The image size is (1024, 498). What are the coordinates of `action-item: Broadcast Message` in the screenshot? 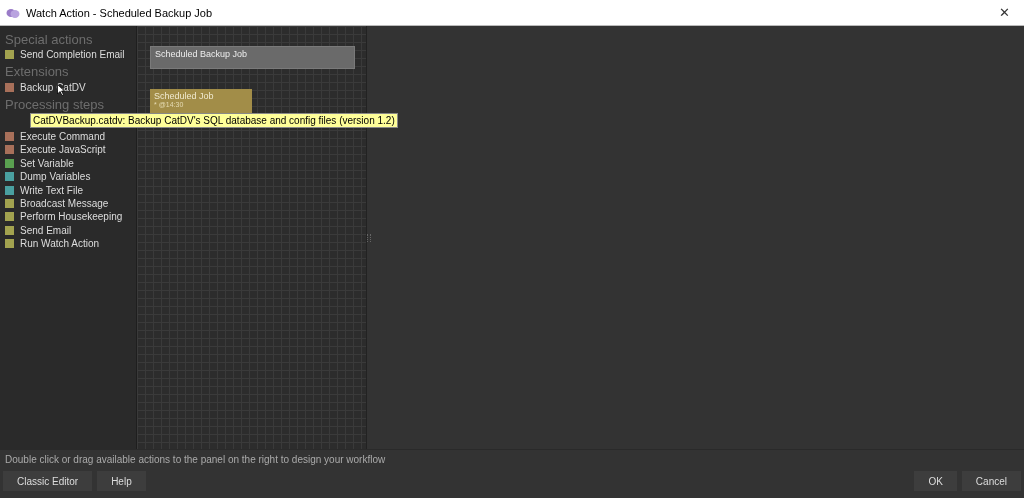 It's located at (70, 203).